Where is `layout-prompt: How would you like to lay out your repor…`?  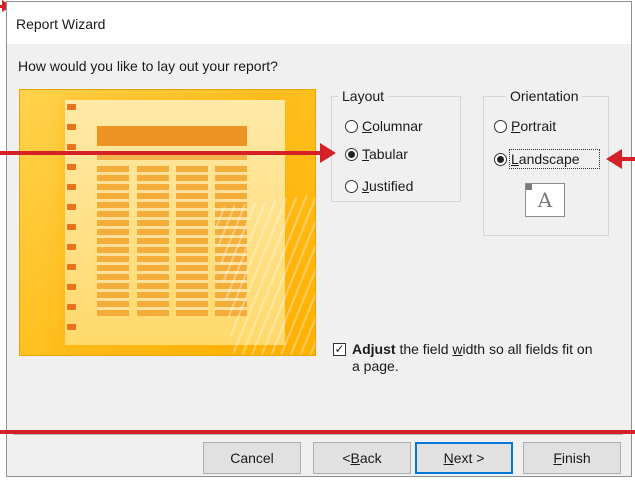 layout-prompt: How would you like to lay out your repor… is located at coordinates (148, 66).